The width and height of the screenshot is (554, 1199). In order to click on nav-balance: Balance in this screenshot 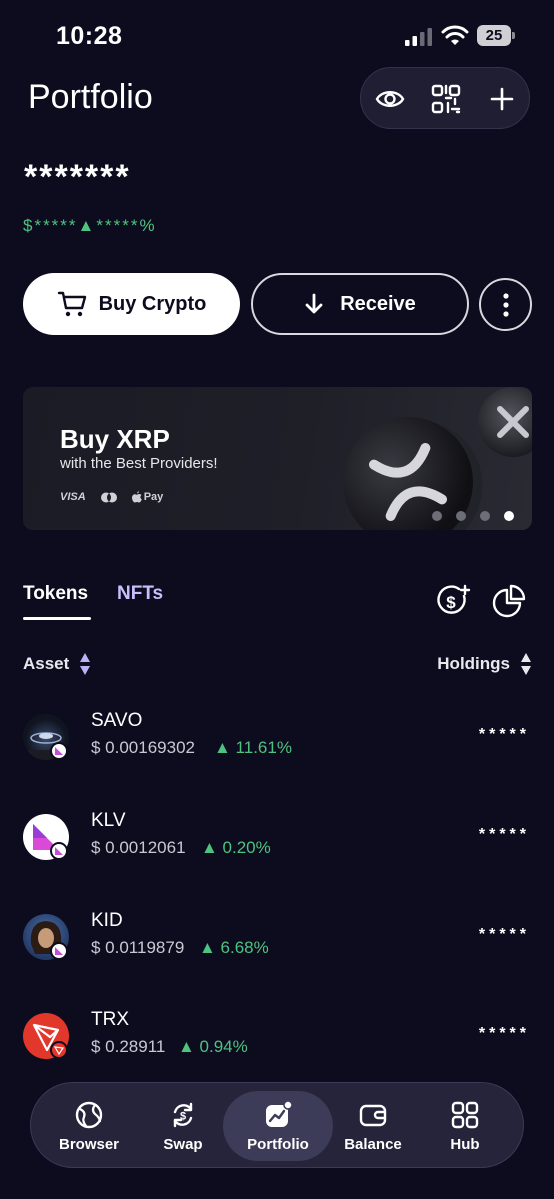, I will do `click(373, 1126)`.